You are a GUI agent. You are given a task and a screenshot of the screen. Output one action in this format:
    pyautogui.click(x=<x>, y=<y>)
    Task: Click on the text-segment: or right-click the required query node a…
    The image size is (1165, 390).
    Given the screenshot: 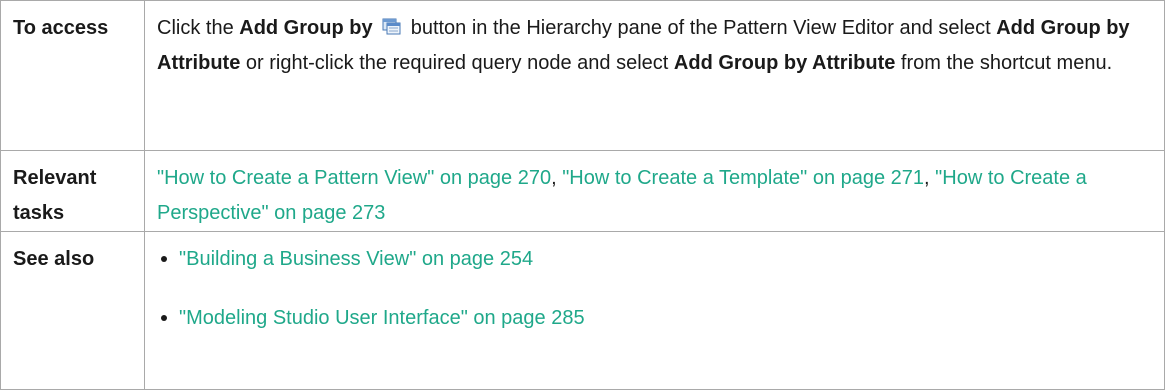 What is the action you would take?
    pyautogui.click(x=457, y=63)
    